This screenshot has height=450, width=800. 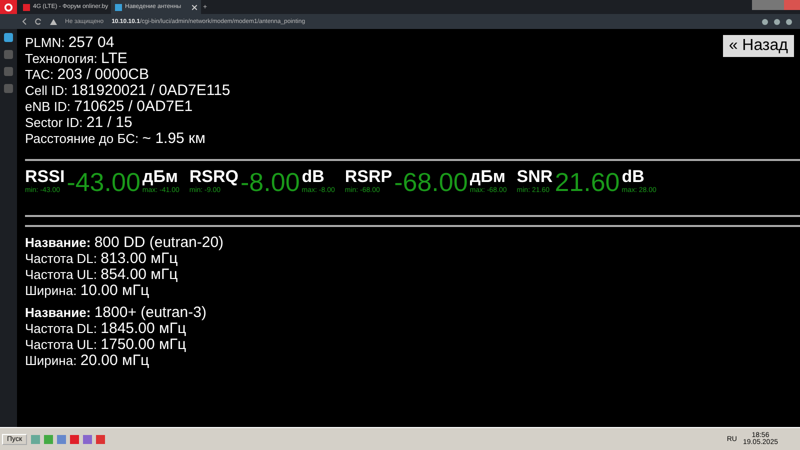 What do you see at coordinates (76, 59) in the screenshot?
I see `info-line: Технология: LTE` at bounding box center [76, 59].